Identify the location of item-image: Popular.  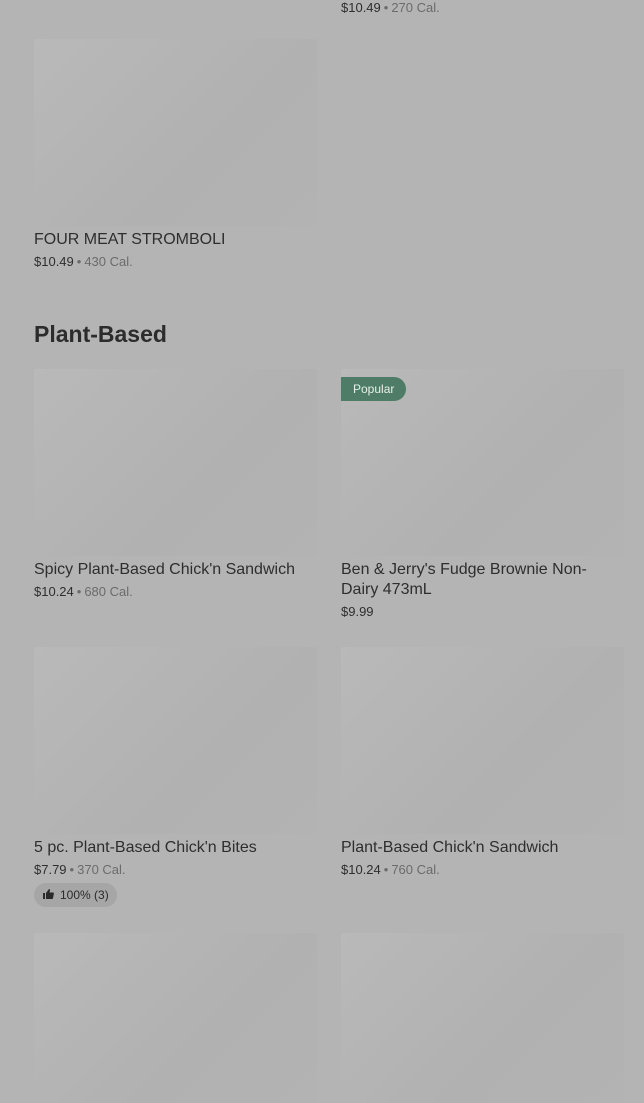
(482, 462).